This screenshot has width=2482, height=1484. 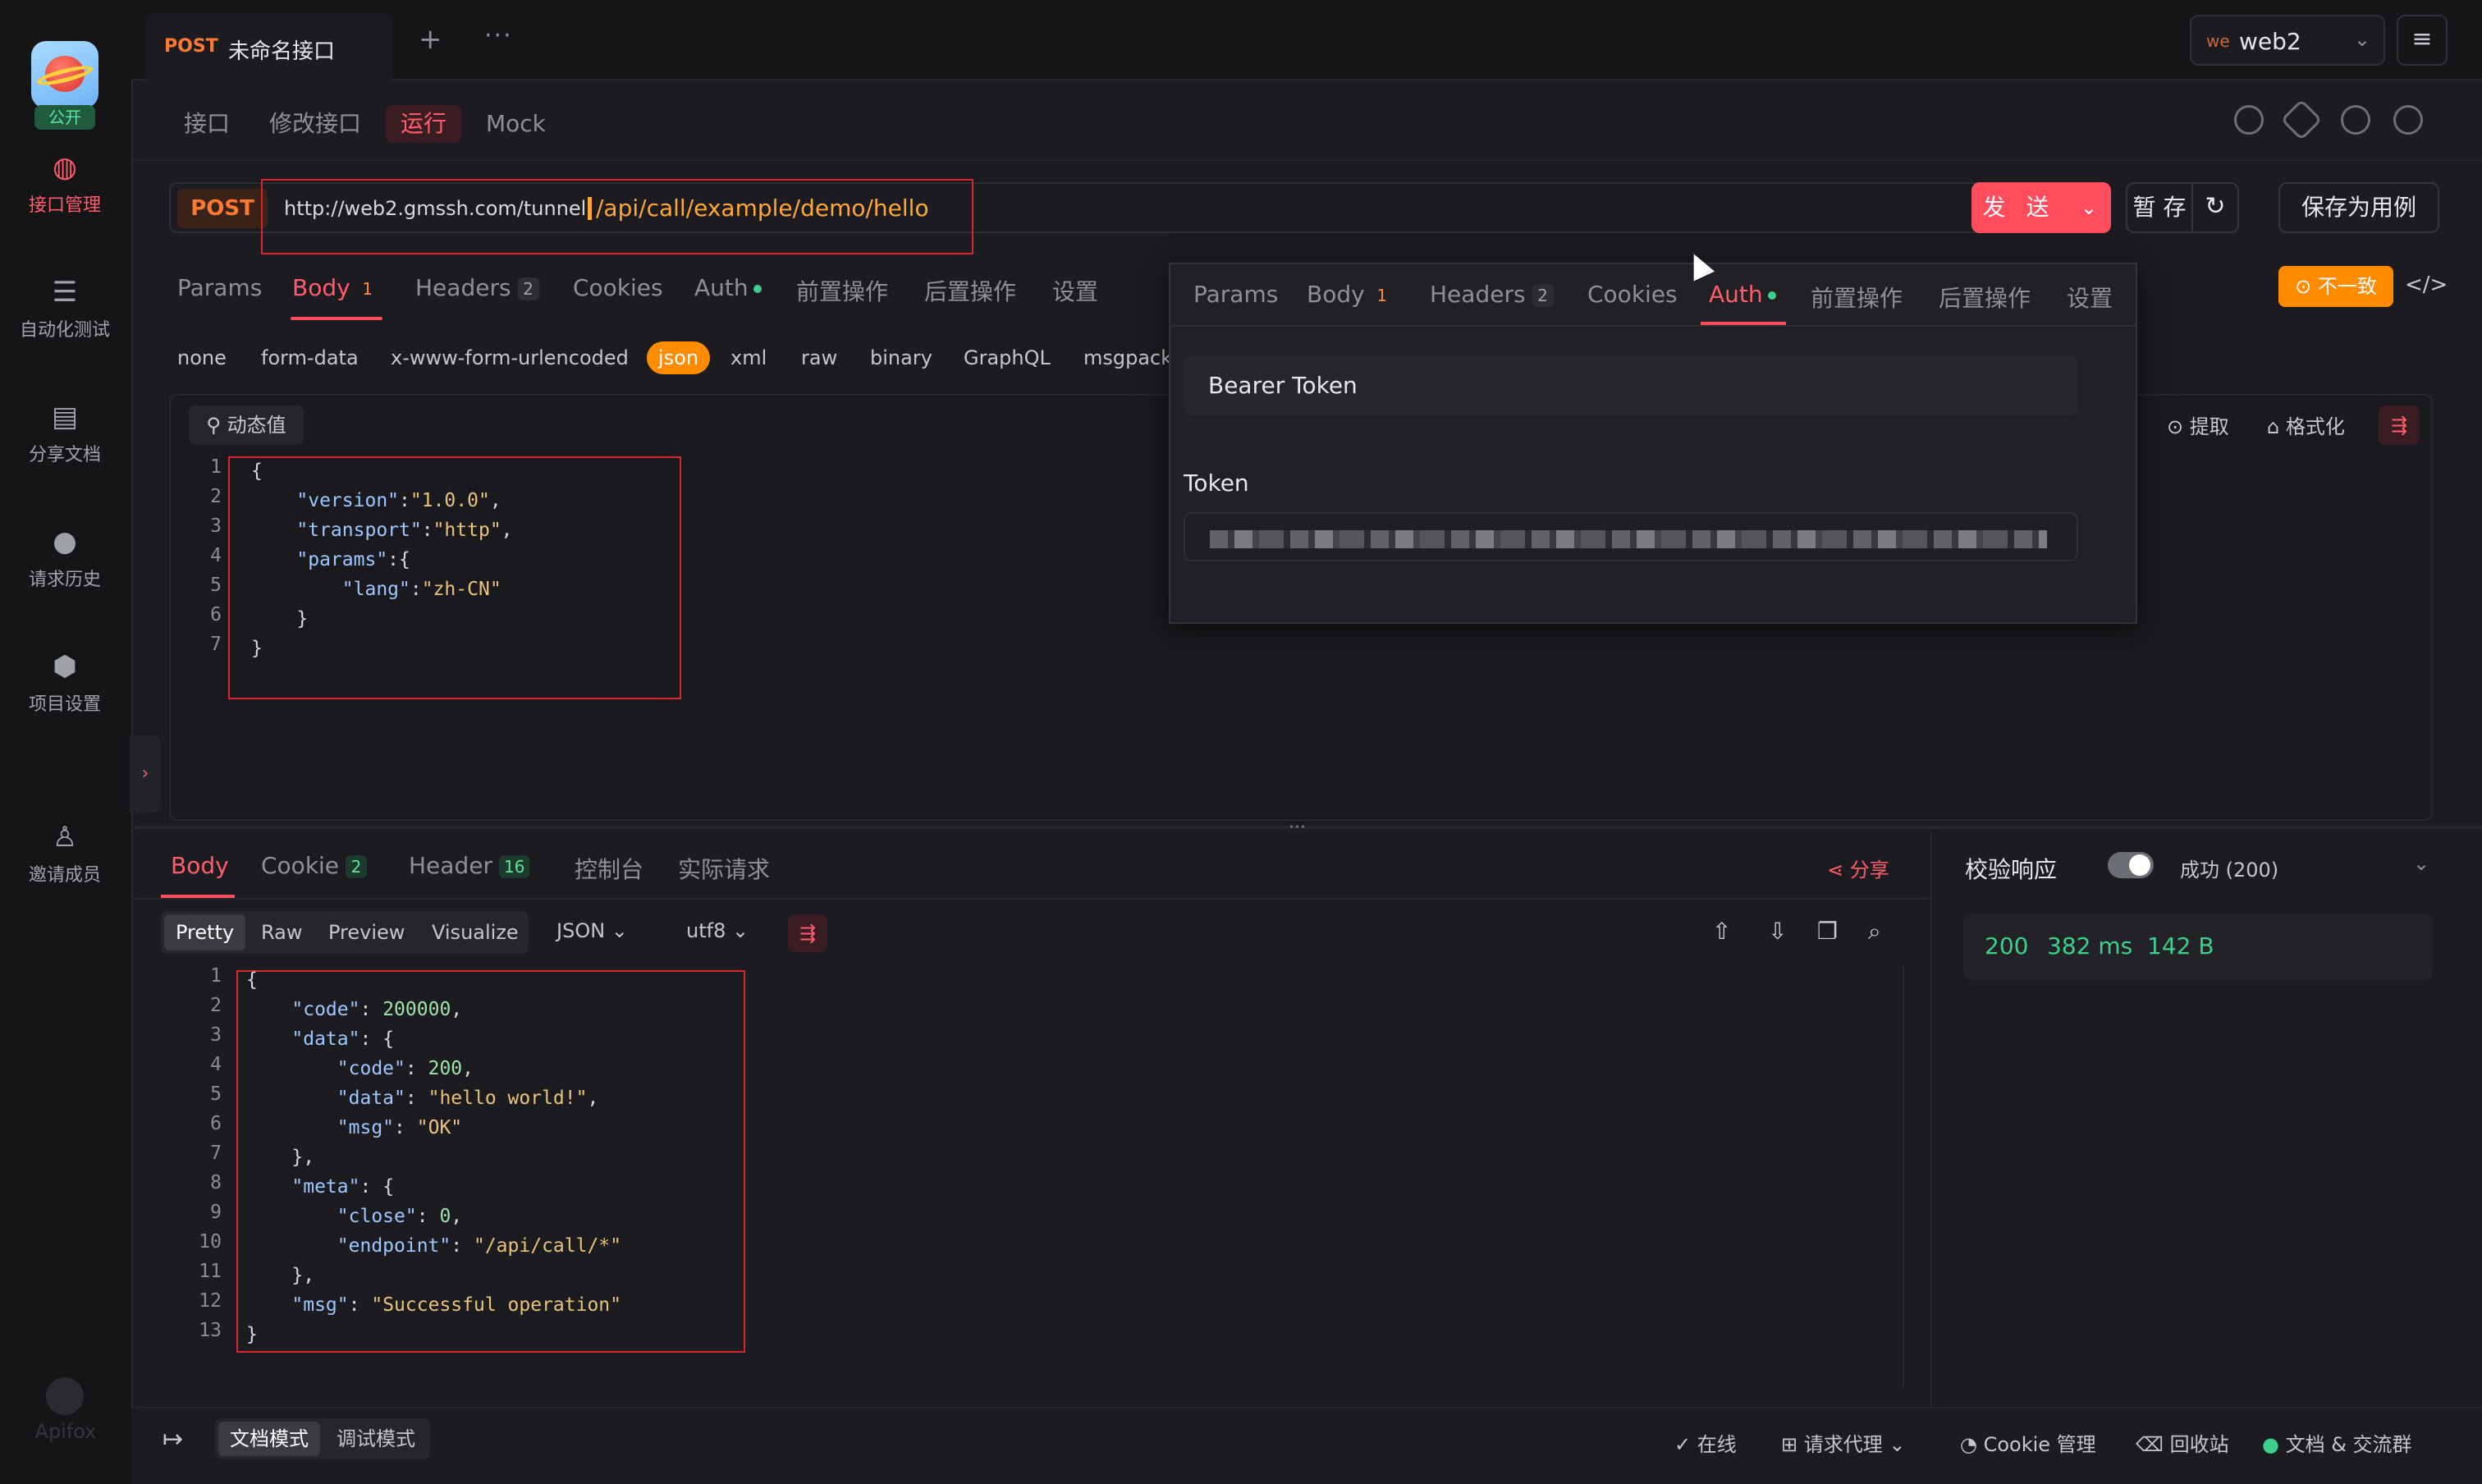 What do you see at coordinates (717, 930) in the screenshot?
I see `encoding-select: utf8 ⌄` at bounding box center [717, 930].